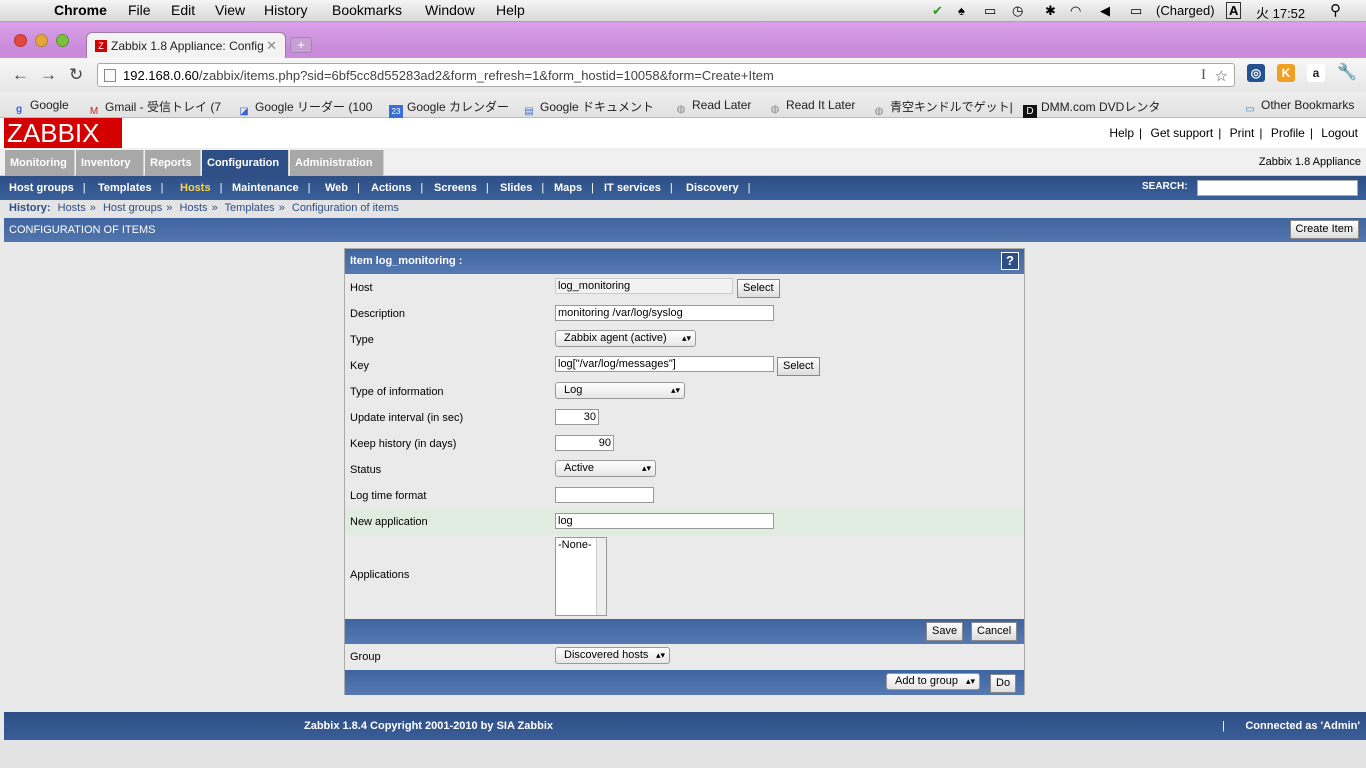  I want to click on sub-web: Web |, so click(342, 188).